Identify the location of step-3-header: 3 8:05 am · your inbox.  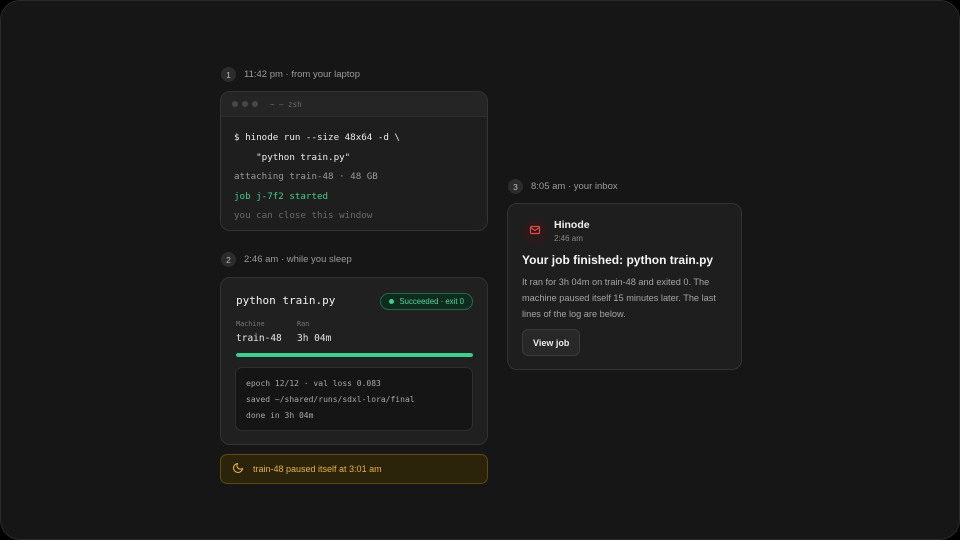
(563, 186).